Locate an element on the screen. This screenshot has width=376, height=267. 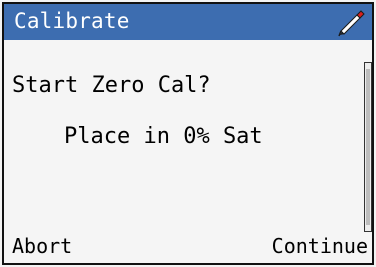
window-title: Calibrate is located at coordinates (72, 21).